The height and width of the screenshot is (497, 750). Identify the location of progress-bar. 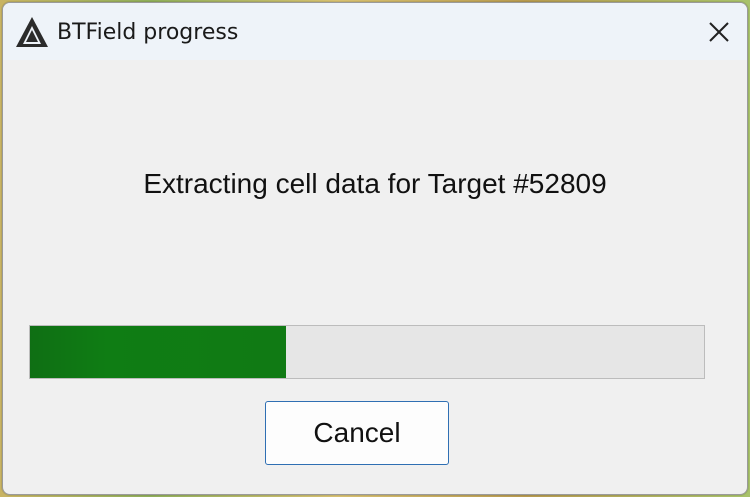
(367, 352).